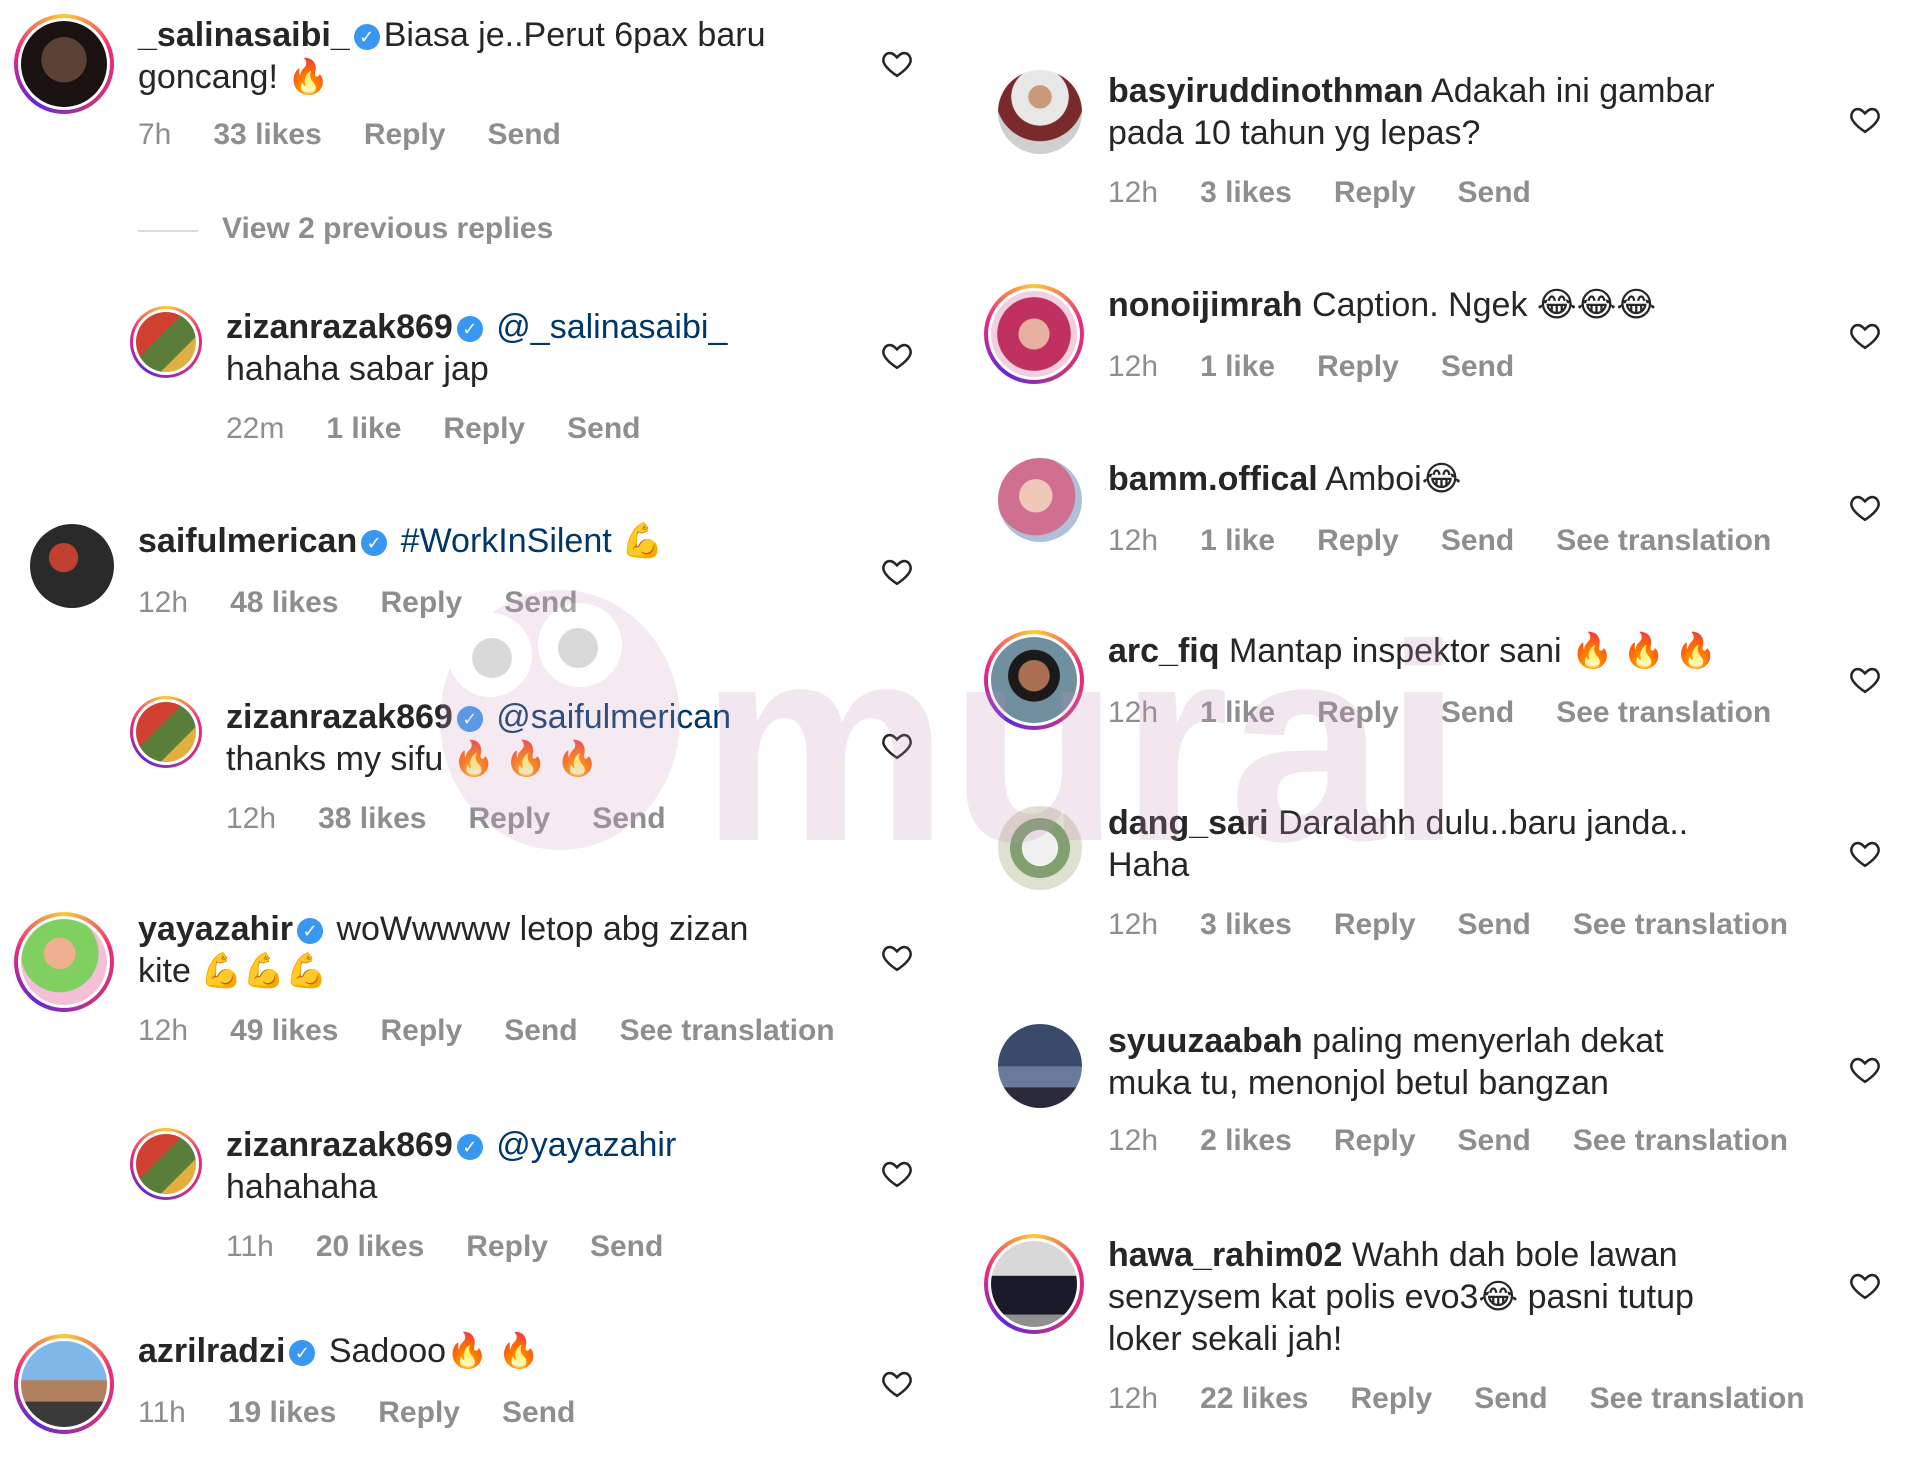 The width and height of the screenshot is (1920, 1465). I want to click on comment-meta: 12h 1 like Reply Send, so click(1332, 367).